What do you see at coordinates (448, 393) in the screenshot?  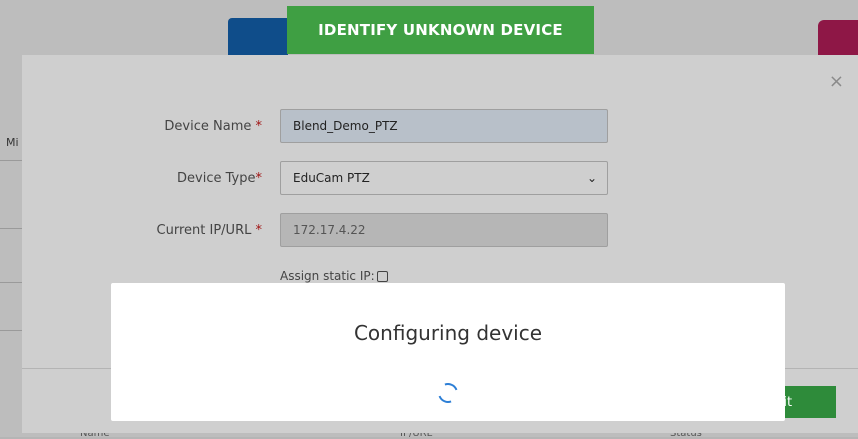 I see `loading-spinner-icon` at bounding box center [448, 393].